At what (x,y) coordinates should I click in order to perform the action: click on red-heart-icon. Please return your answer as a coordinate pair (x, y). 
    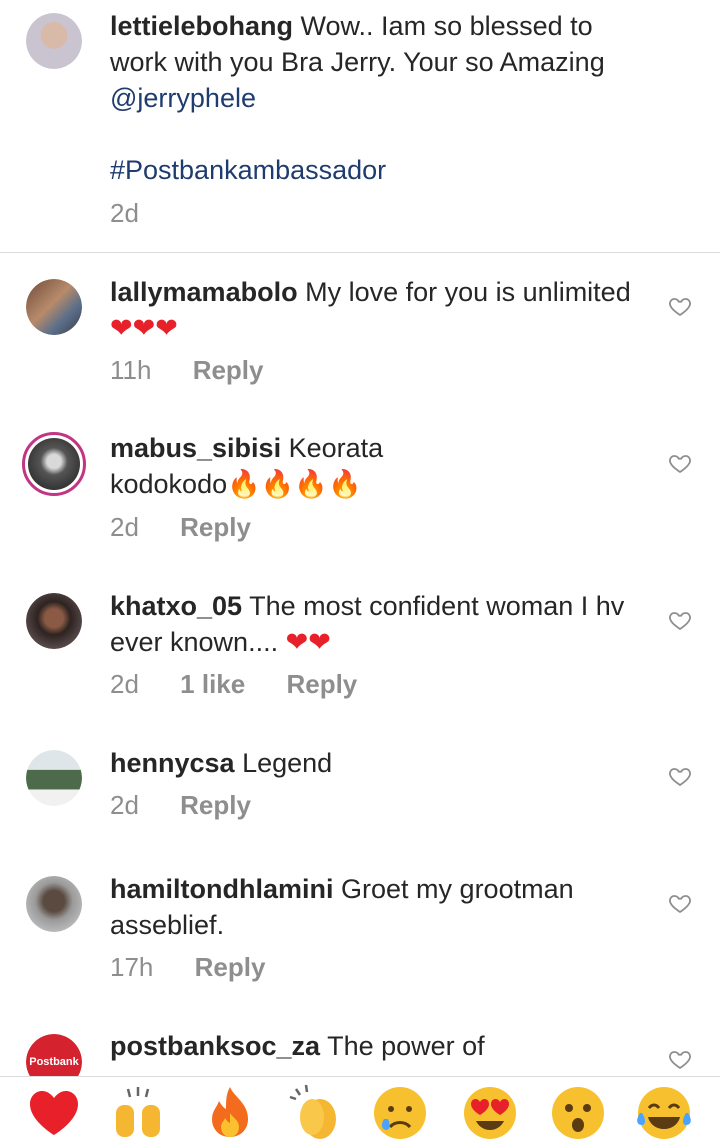
    Looking at the image, I should click on (54, 1113).